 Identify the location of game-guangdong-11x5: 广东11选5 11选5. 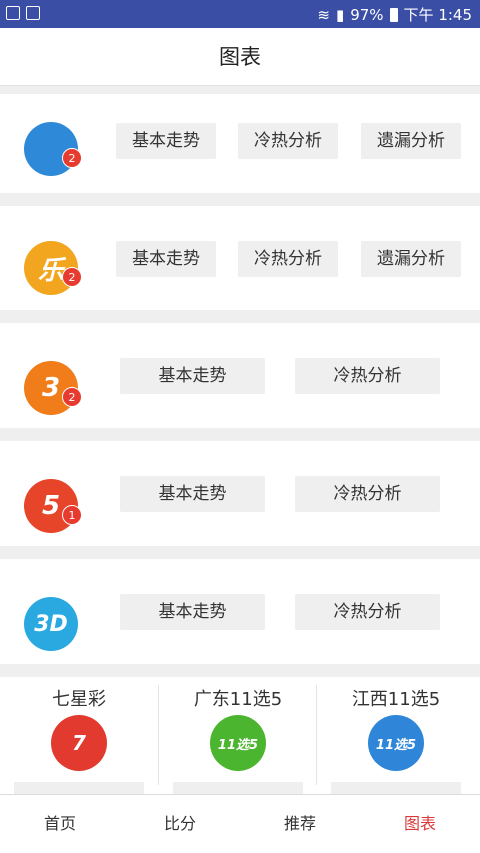
(238, 735).